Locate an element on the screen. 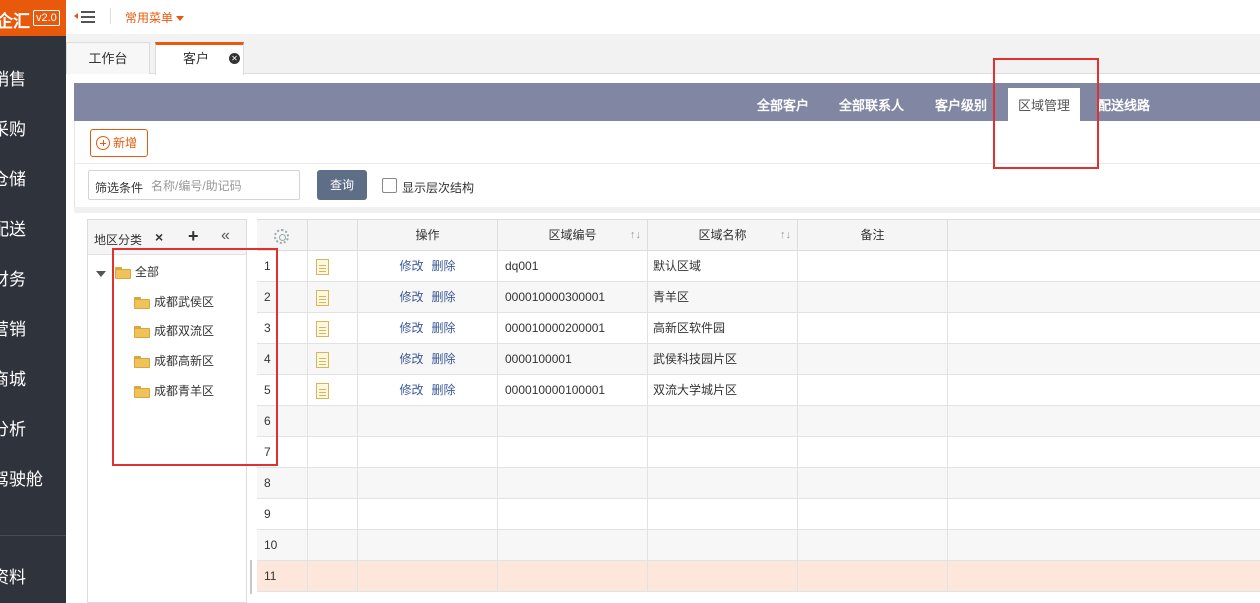  table-row: 5 修改 删除 000010000100001 双流大学城片区 is located at coordinates (758, 390).